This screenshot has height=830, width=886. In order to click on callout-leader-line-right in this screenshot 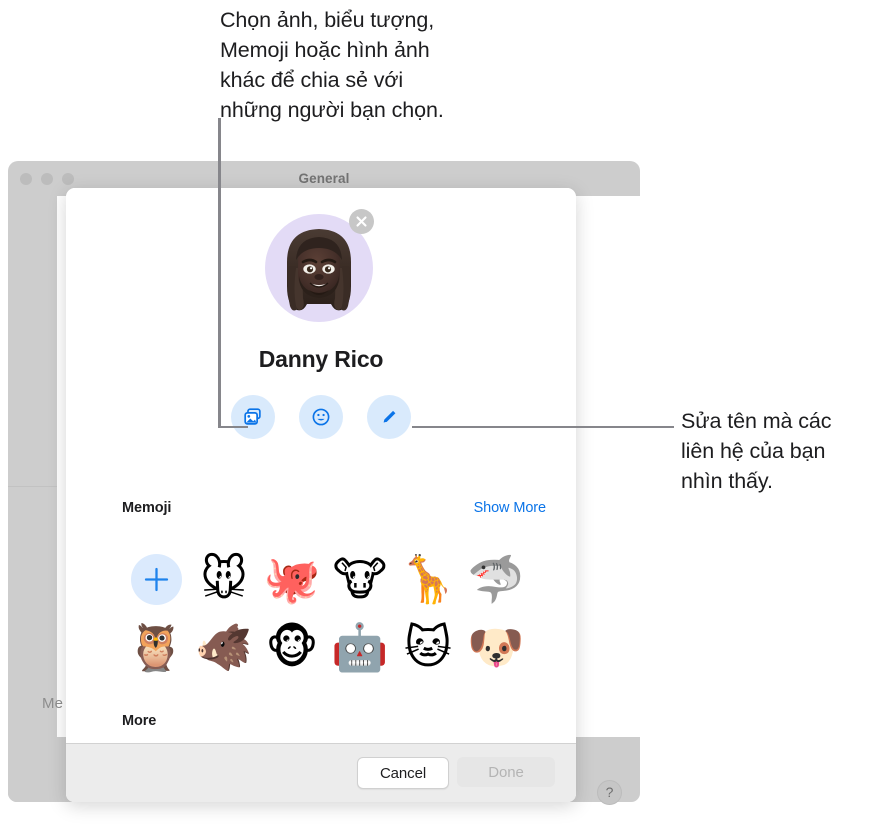, I will do `click(543, 426)`.